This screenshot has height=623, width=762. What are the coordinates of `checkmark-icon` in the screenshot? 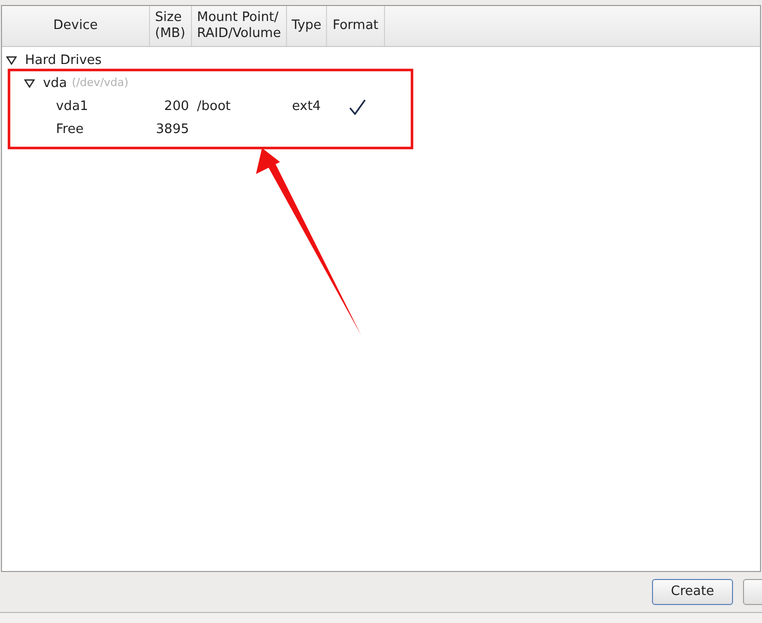 It's located at (357, 106).